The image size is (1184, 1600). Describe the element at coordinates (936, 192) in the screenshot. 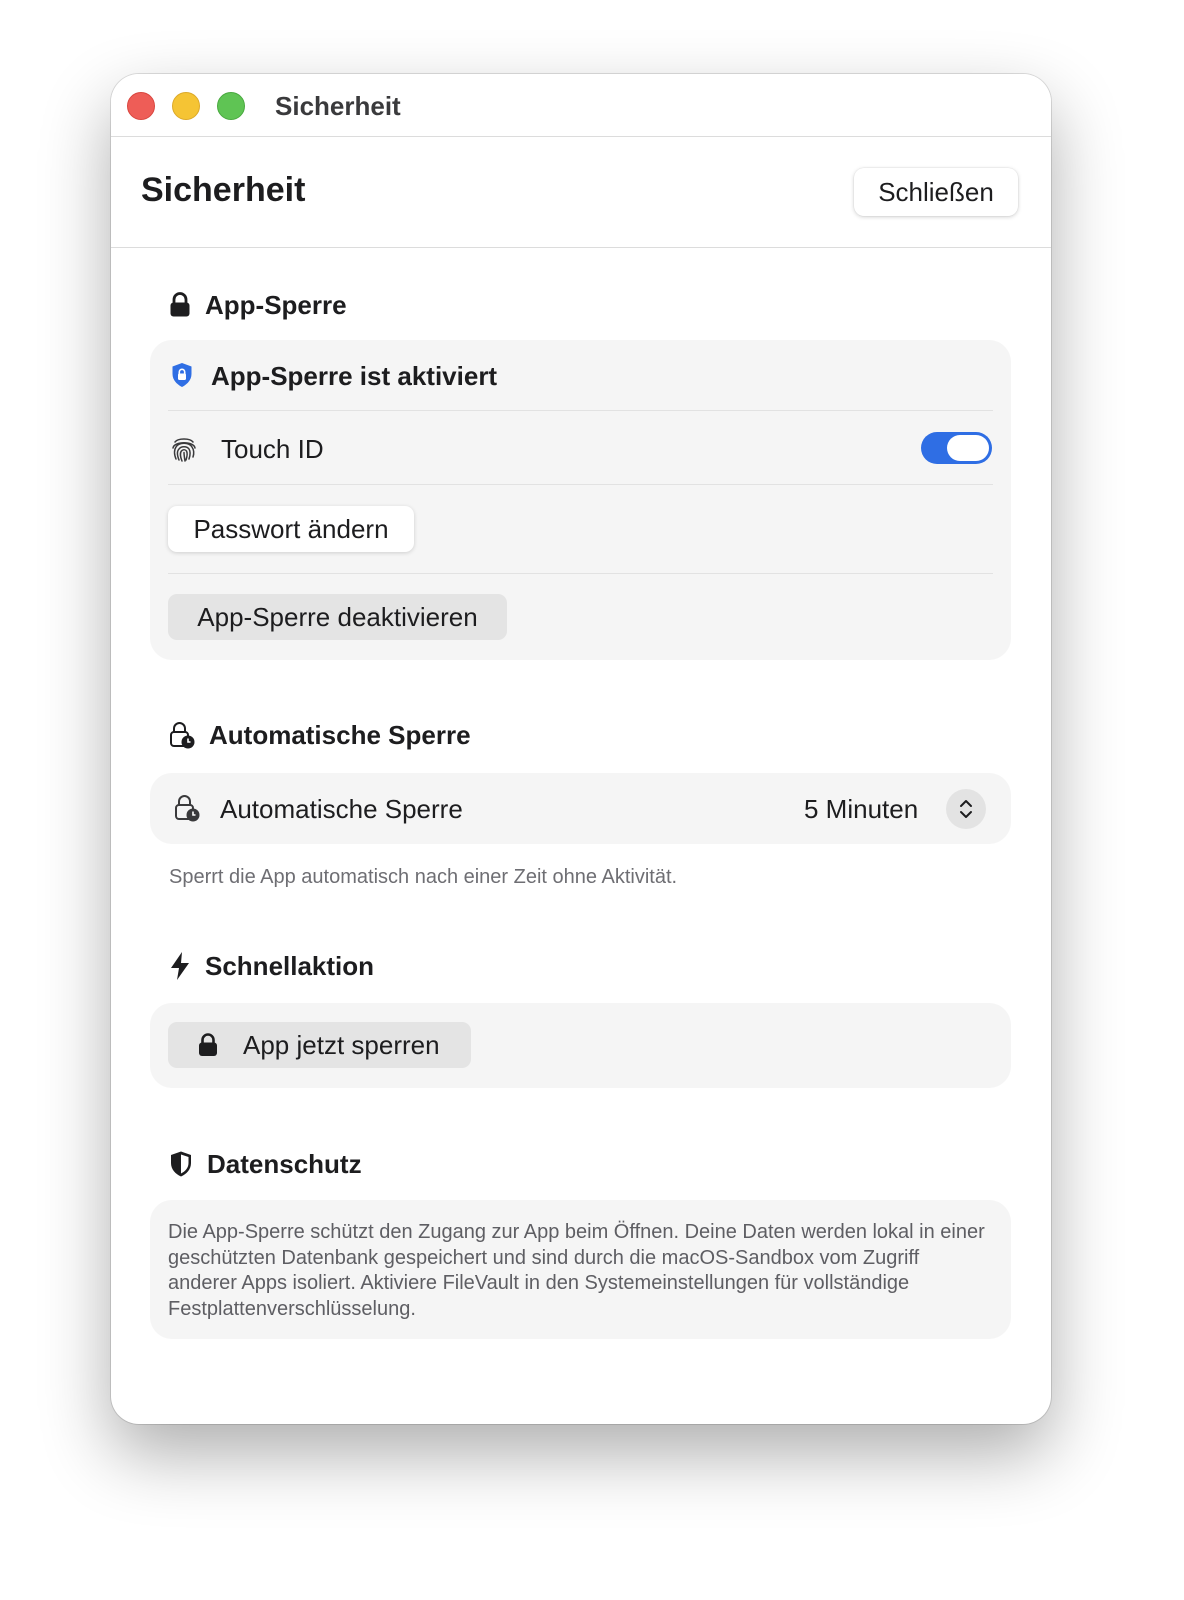

I see `close-button: Schließen` at that location.